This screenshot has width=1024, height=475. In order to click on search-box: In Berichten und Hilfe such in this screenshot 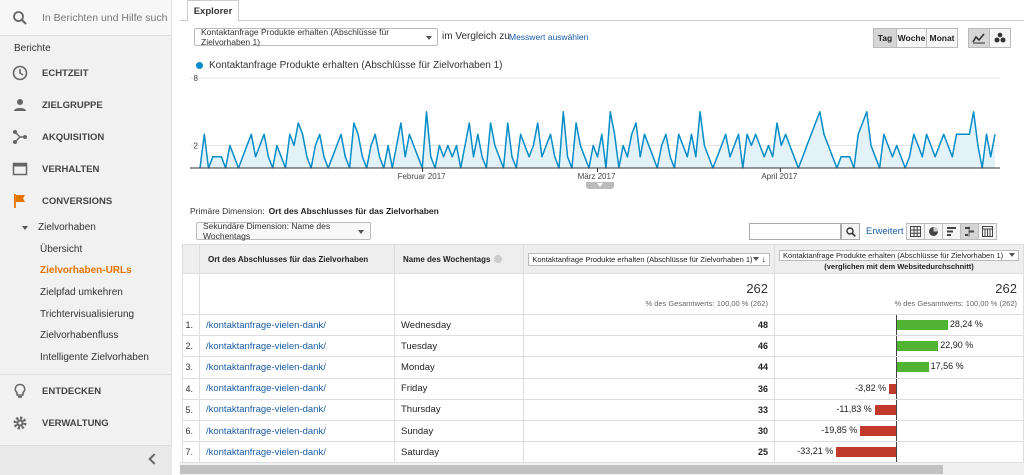, I will do `click(85, 18)`.